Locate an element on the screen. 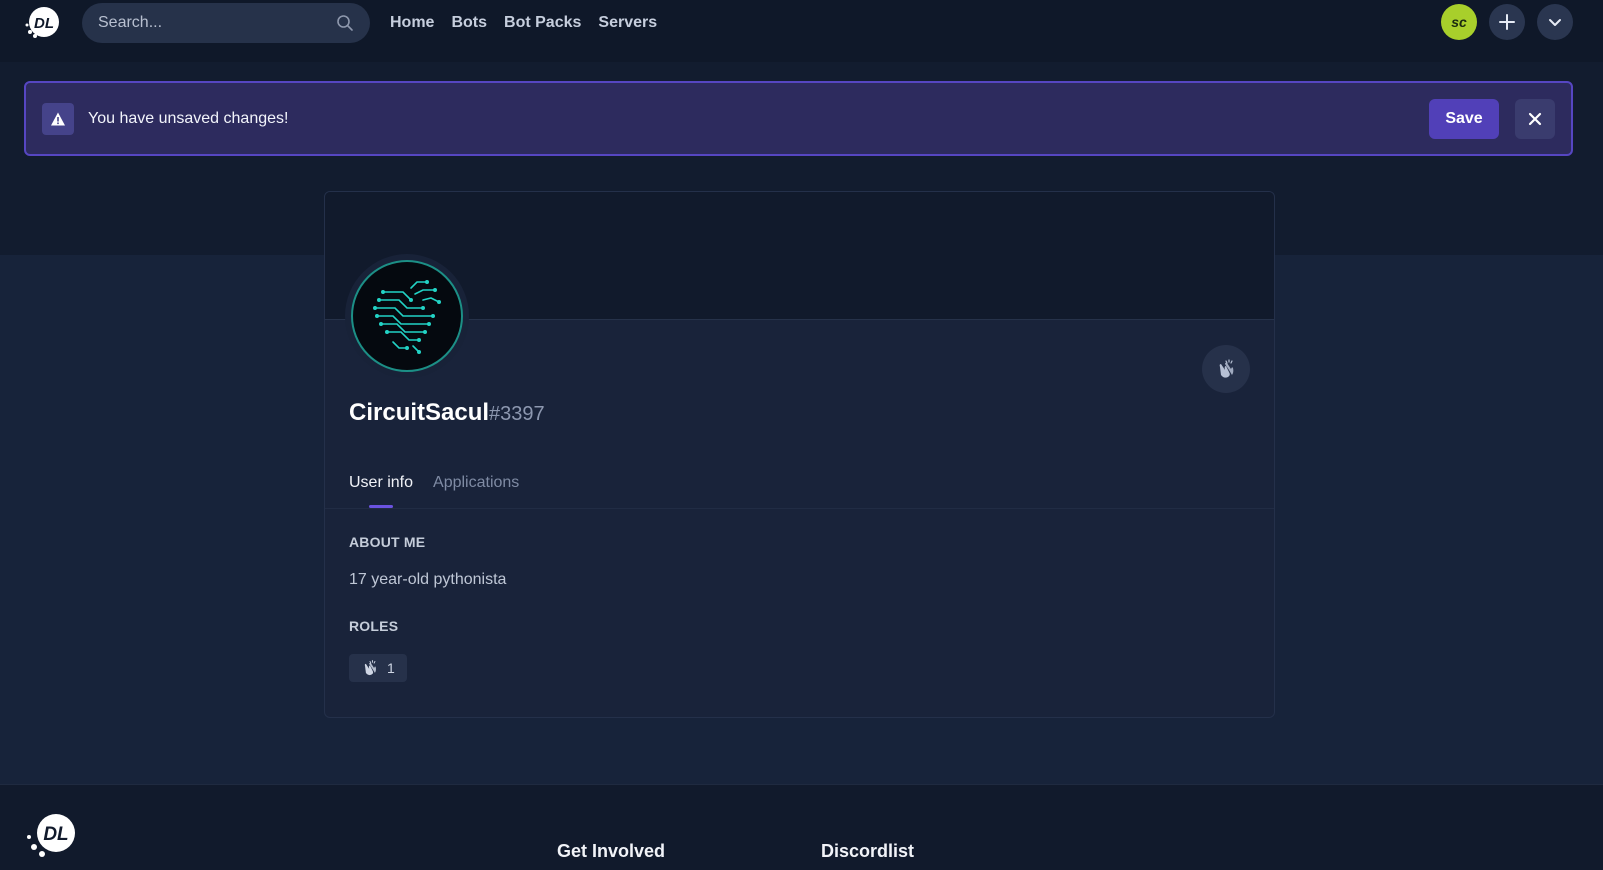 The height and width of the screenshot is (870, 1603). close-icon is located at coordinates (1535, 119).